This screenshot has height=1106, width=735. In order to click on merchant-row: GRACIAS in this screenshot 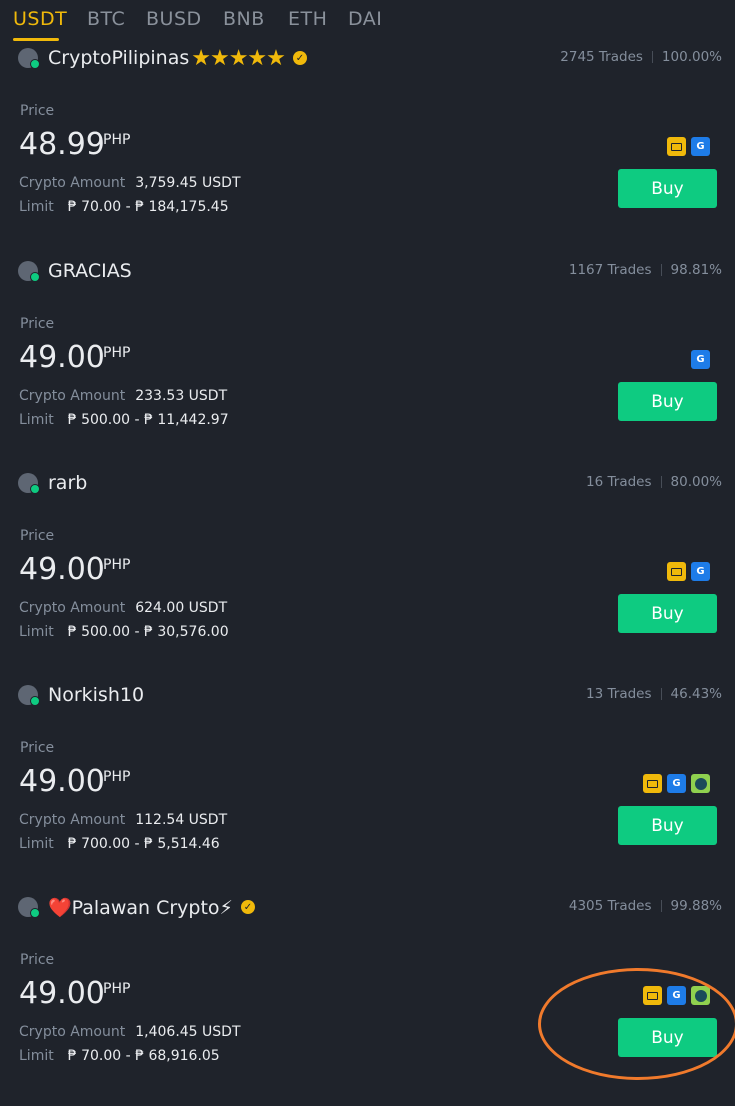, I will do `click(75, 271)`.